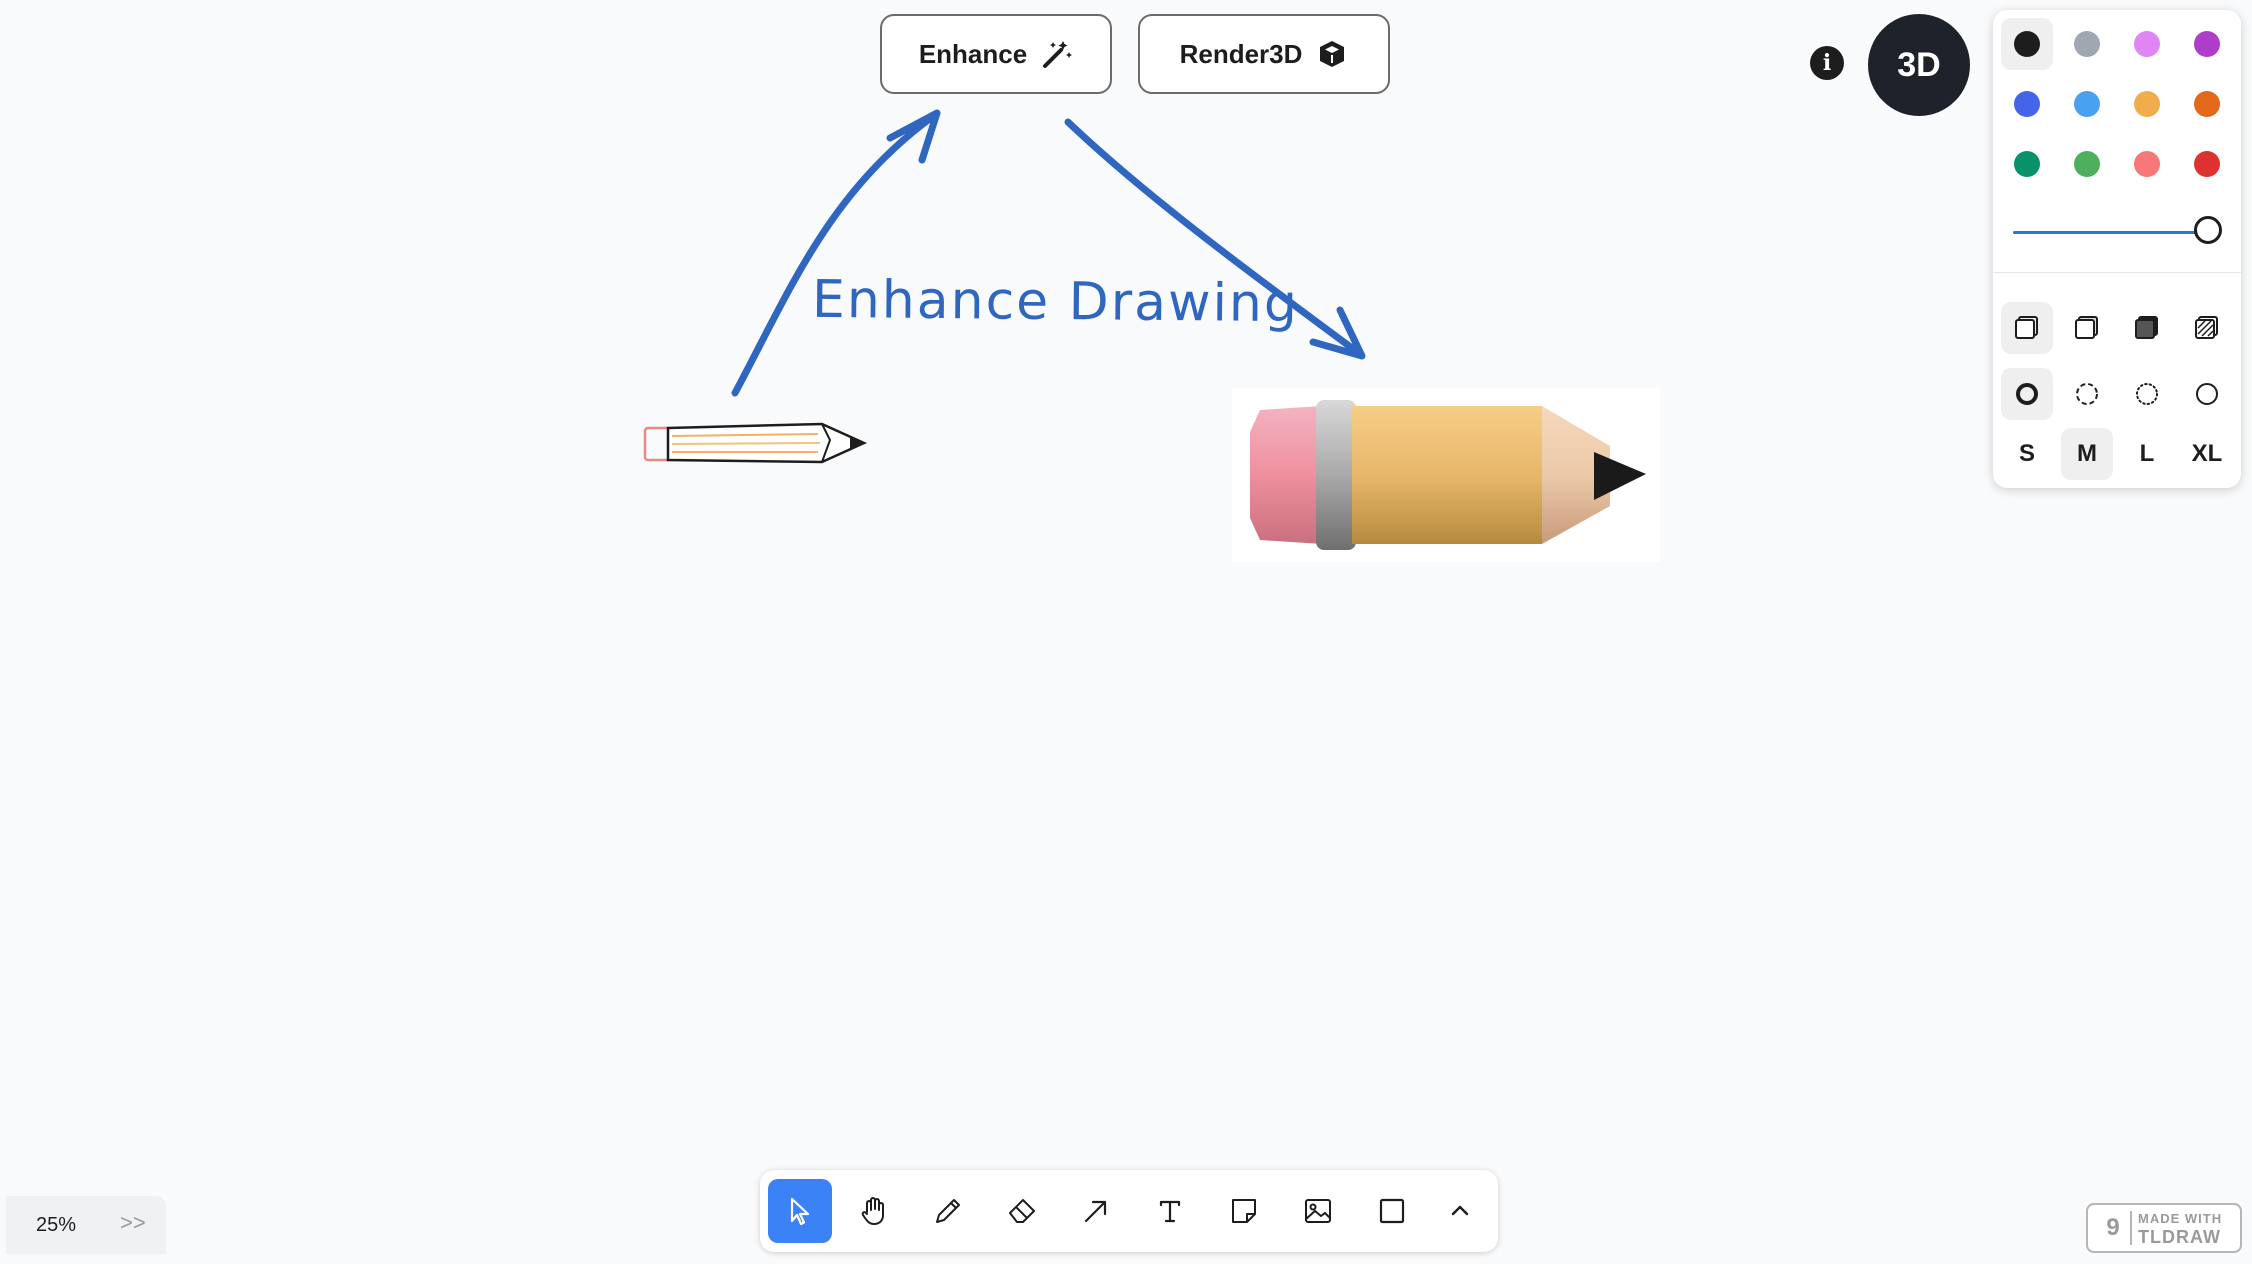 The height and width of the screenshot is (1264, 2252). I want to click on fill-semi-icon, so click(2086, 327).